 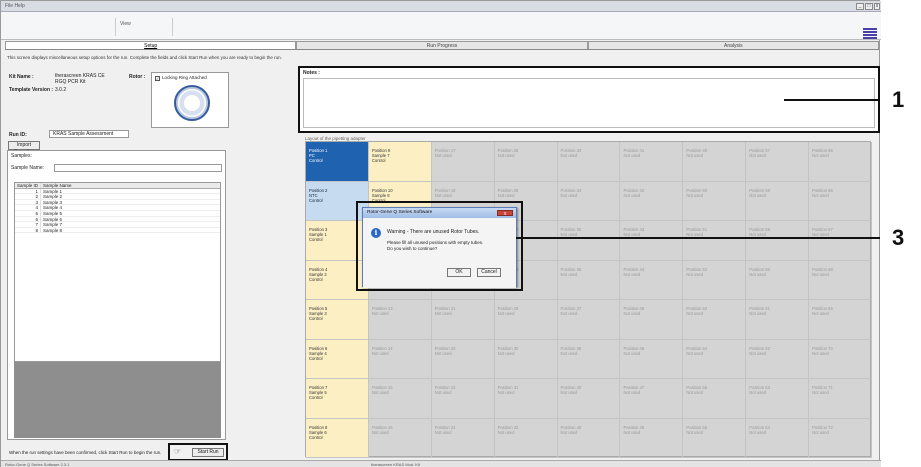 What do you see at coordinates (589, 320) in the screenshot?
I see `grid-cell-position: Position 37 Not used` at bounding box center [589, 320].